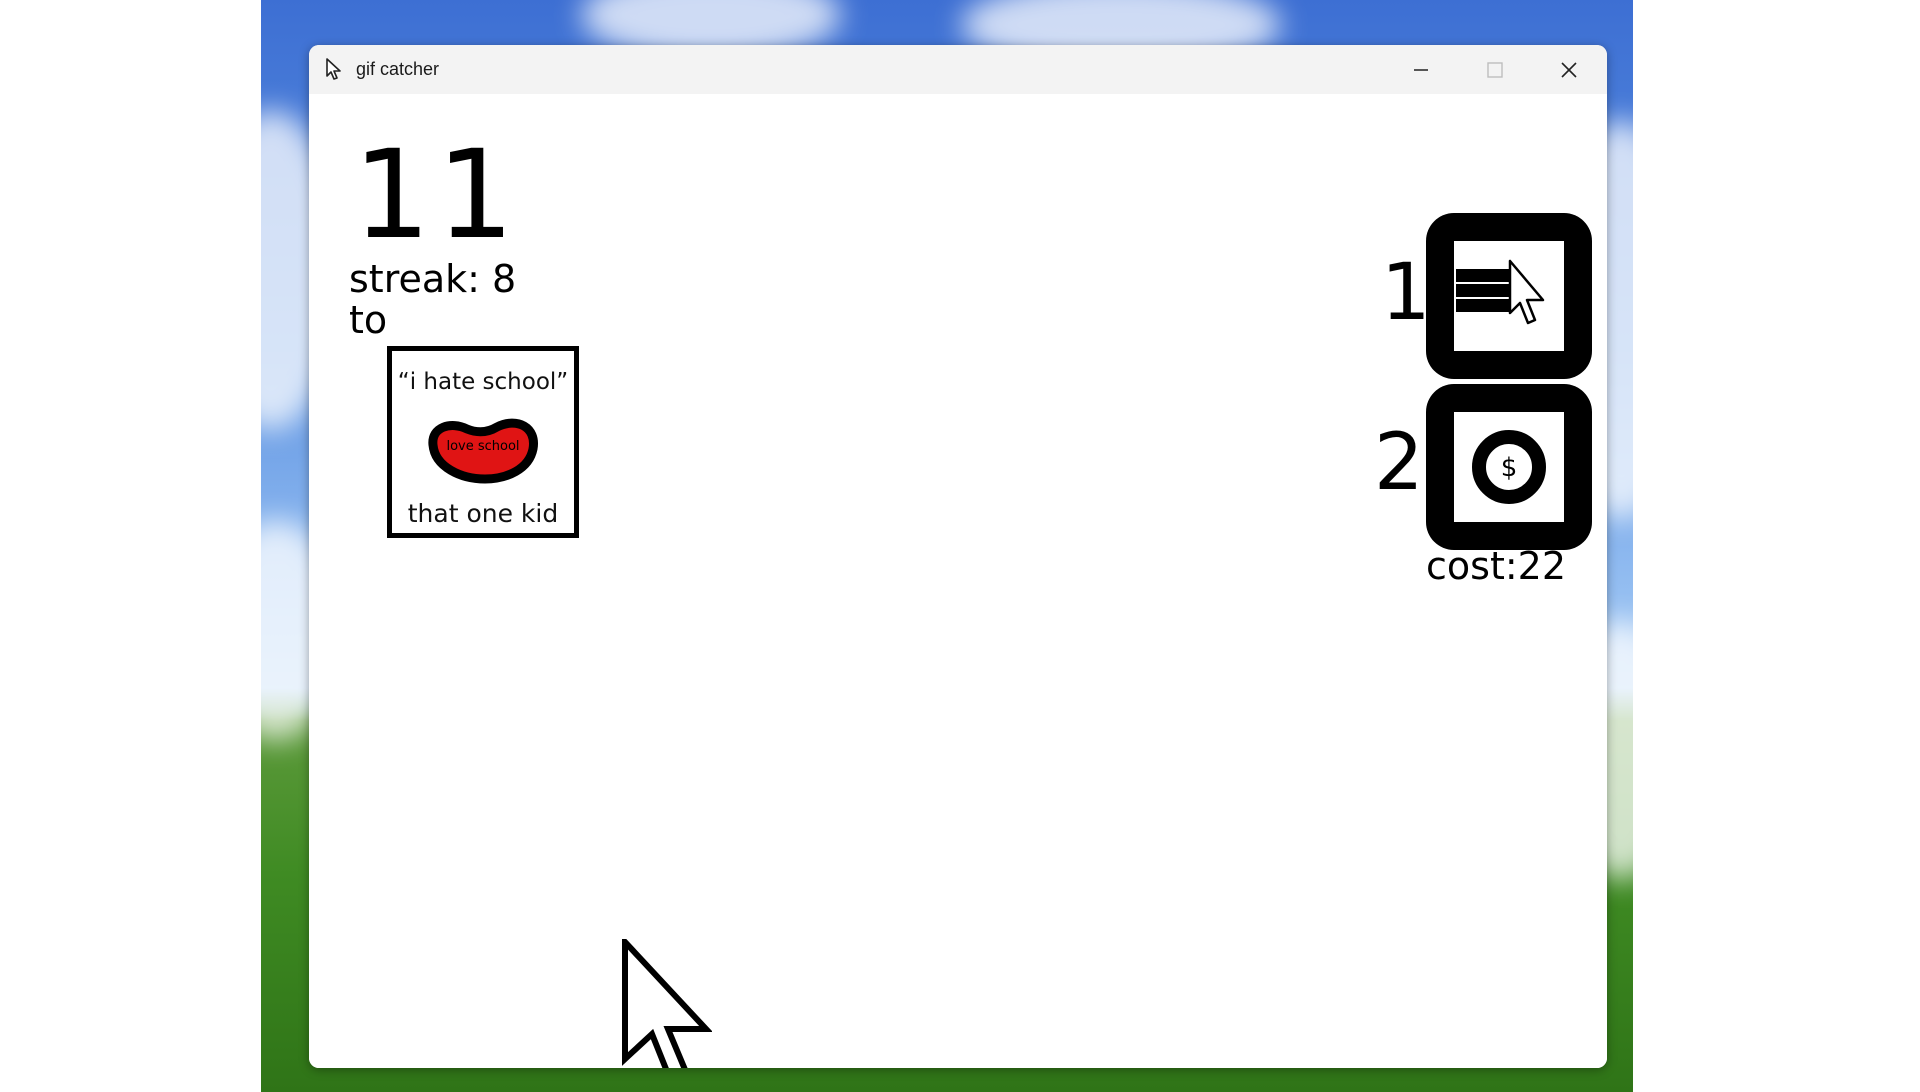  I want to click on maximize-button, so click(1495, 69).